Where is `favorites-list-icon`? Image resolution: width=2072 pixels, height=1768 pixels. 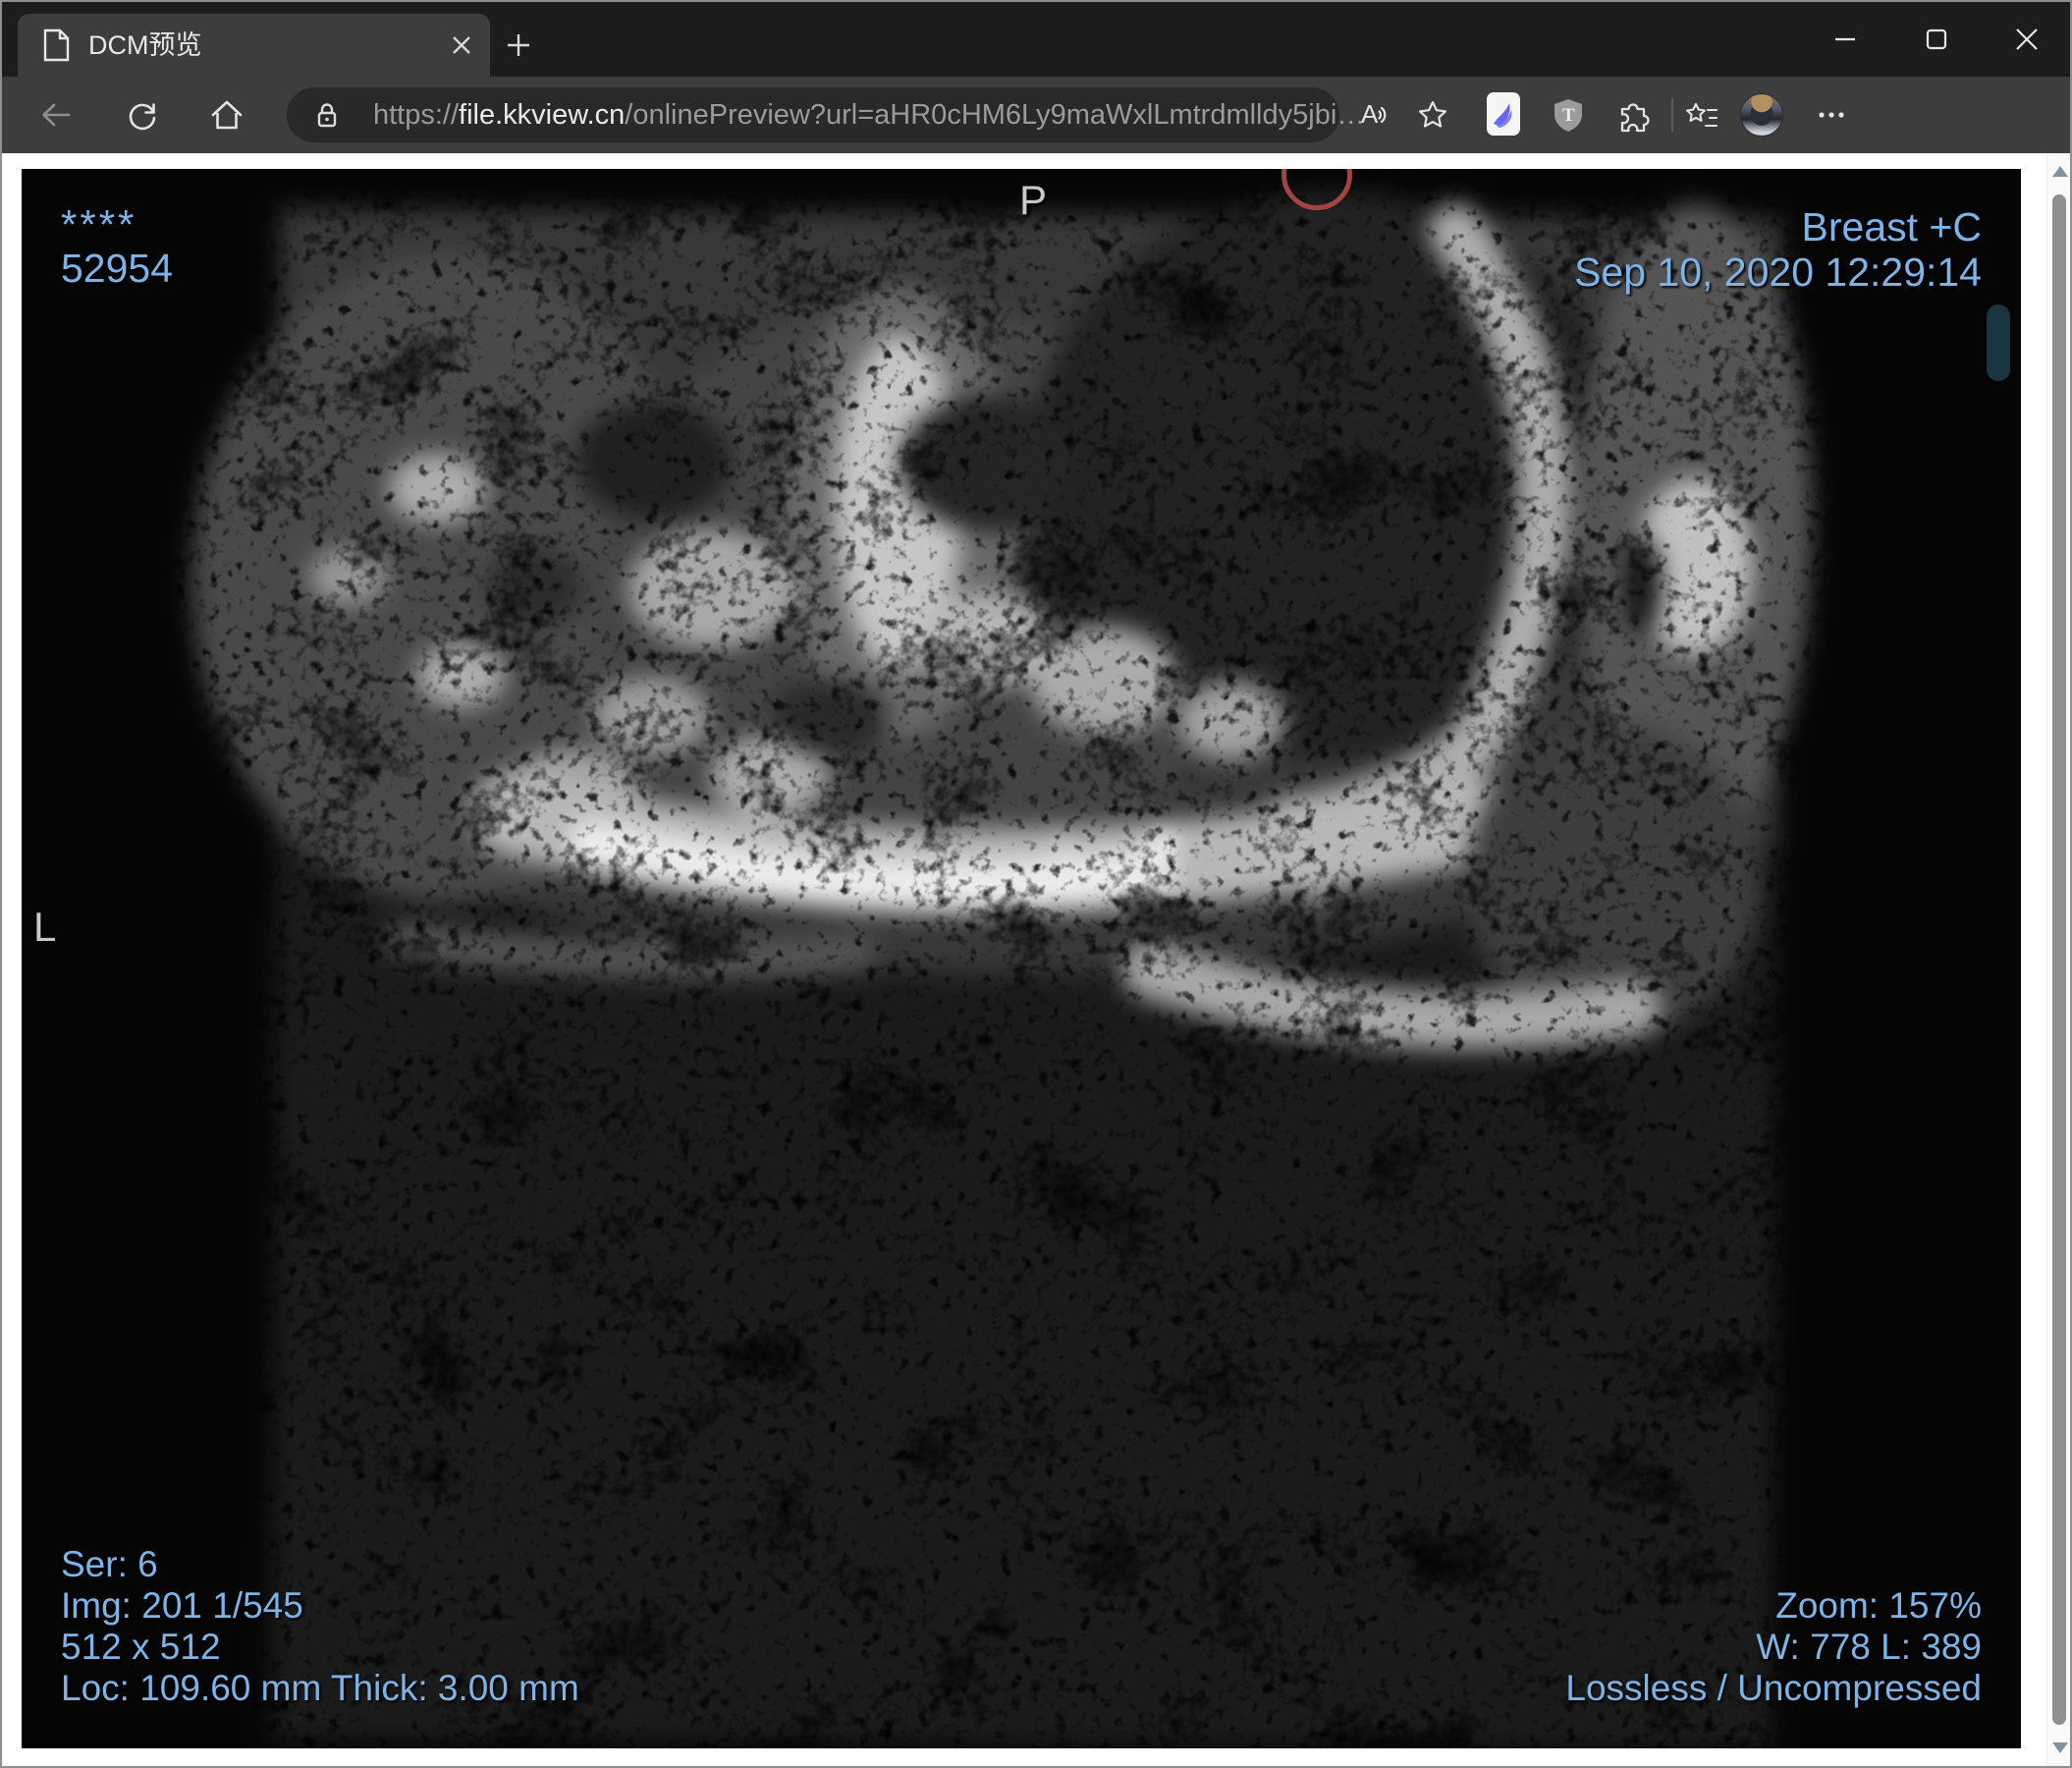
favorites-list-icon is located at coordinates (1701, 115).